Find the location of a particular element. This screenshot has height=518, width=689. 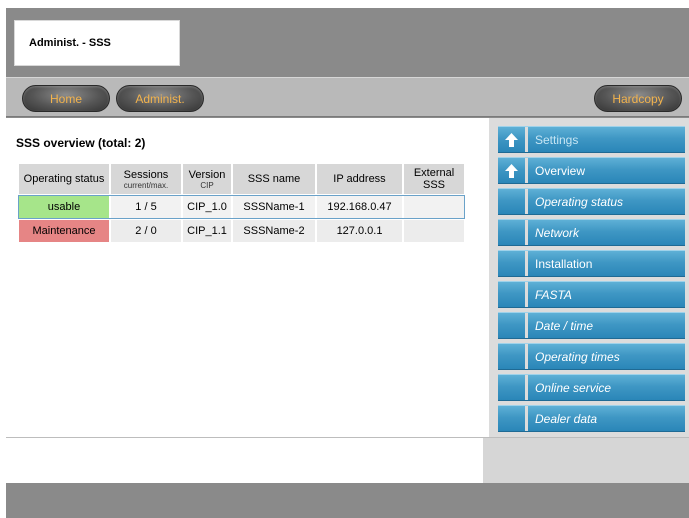

home-button: Home is located at coordinates (66, 98).